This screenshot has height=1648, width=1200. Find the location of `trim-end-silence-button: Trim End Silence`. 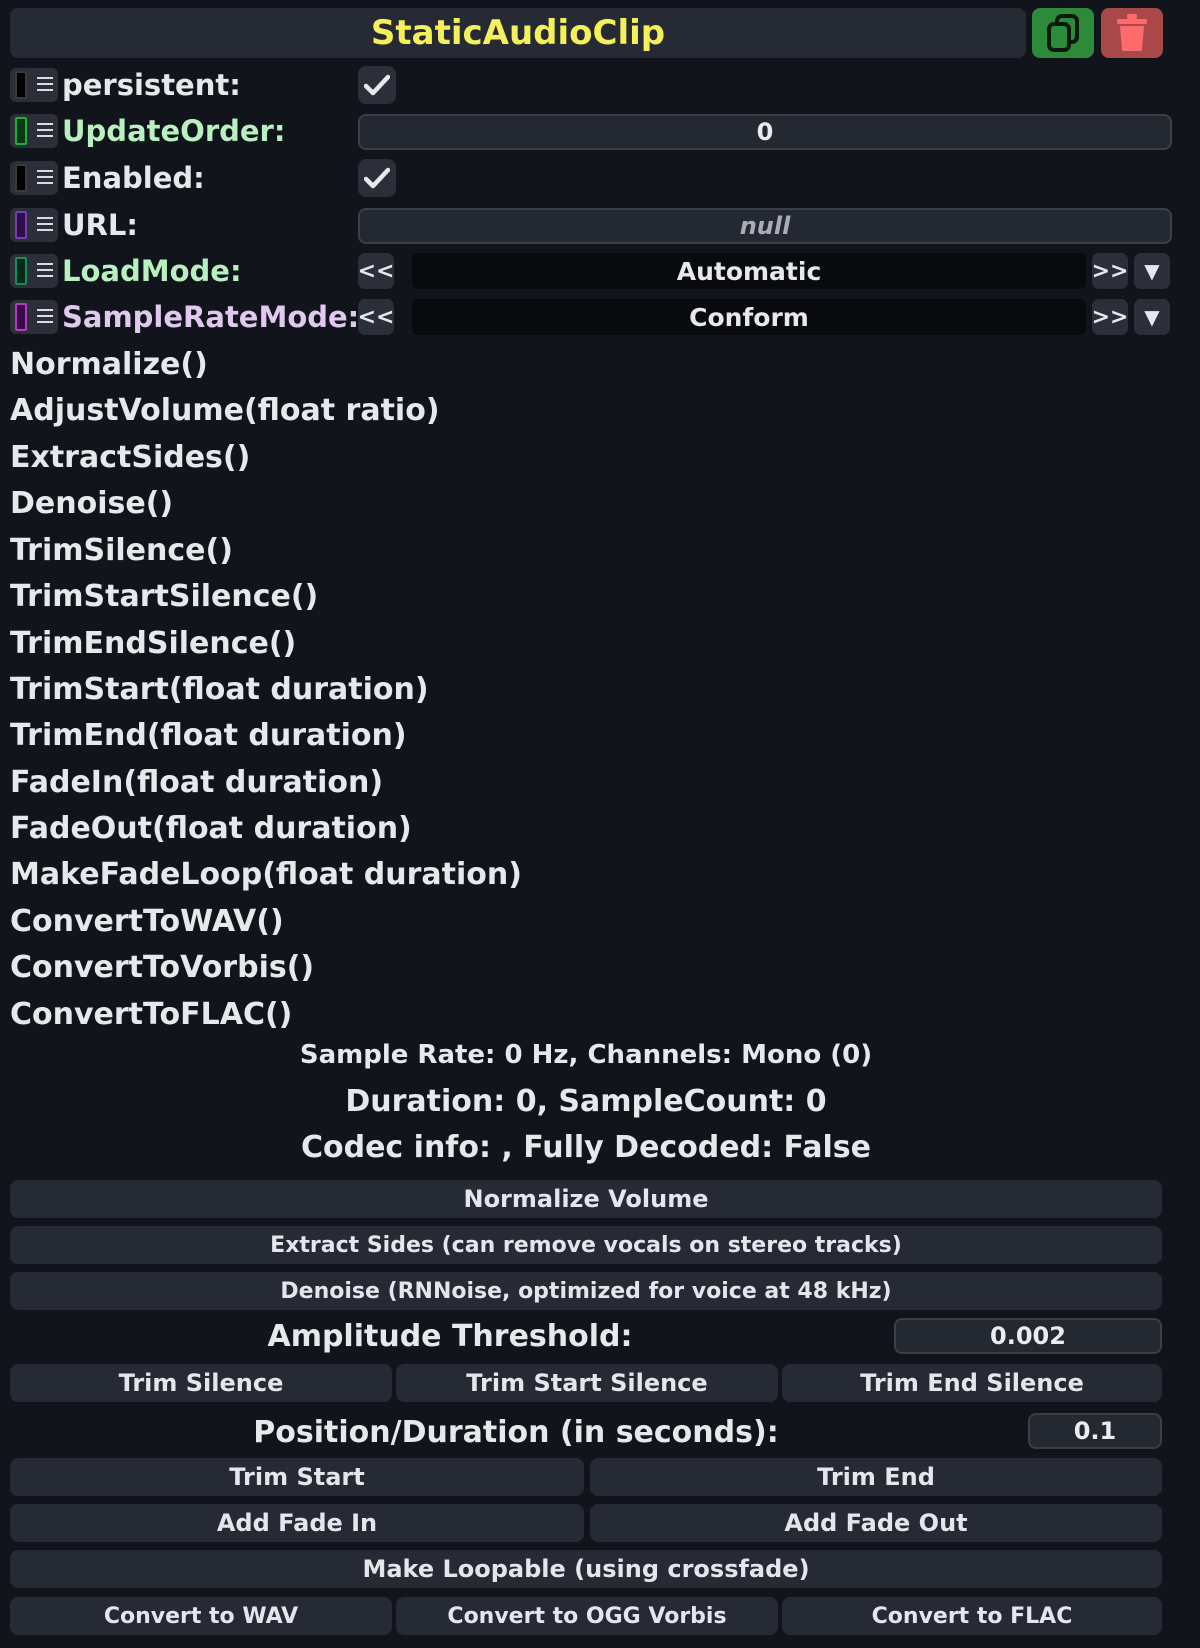

trim-end-silence-button: Trim End Silence is located at coordinates (972, 1383).